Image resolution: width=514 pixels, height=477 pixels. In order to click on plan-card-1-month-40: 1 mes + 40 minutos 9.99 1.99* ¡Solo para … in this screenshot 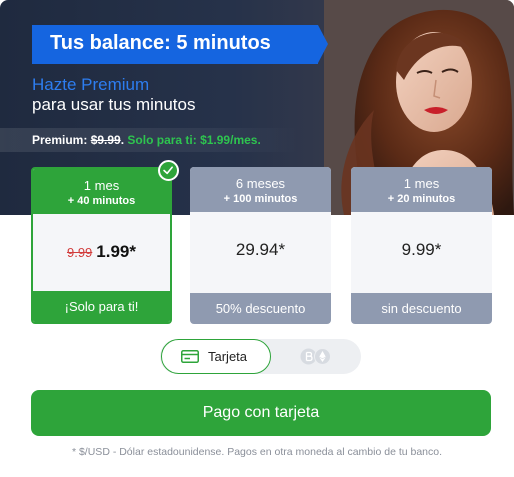, I will do `click(101, 245)`.